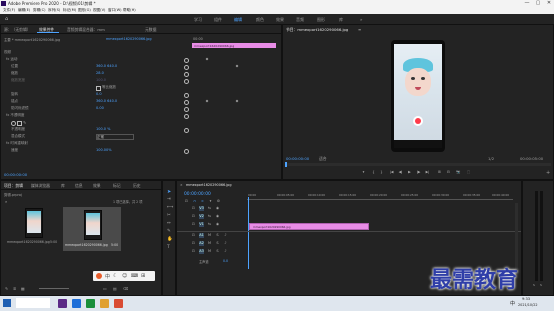  I want to click on browser-taskbar-icon, so click(76, 303).